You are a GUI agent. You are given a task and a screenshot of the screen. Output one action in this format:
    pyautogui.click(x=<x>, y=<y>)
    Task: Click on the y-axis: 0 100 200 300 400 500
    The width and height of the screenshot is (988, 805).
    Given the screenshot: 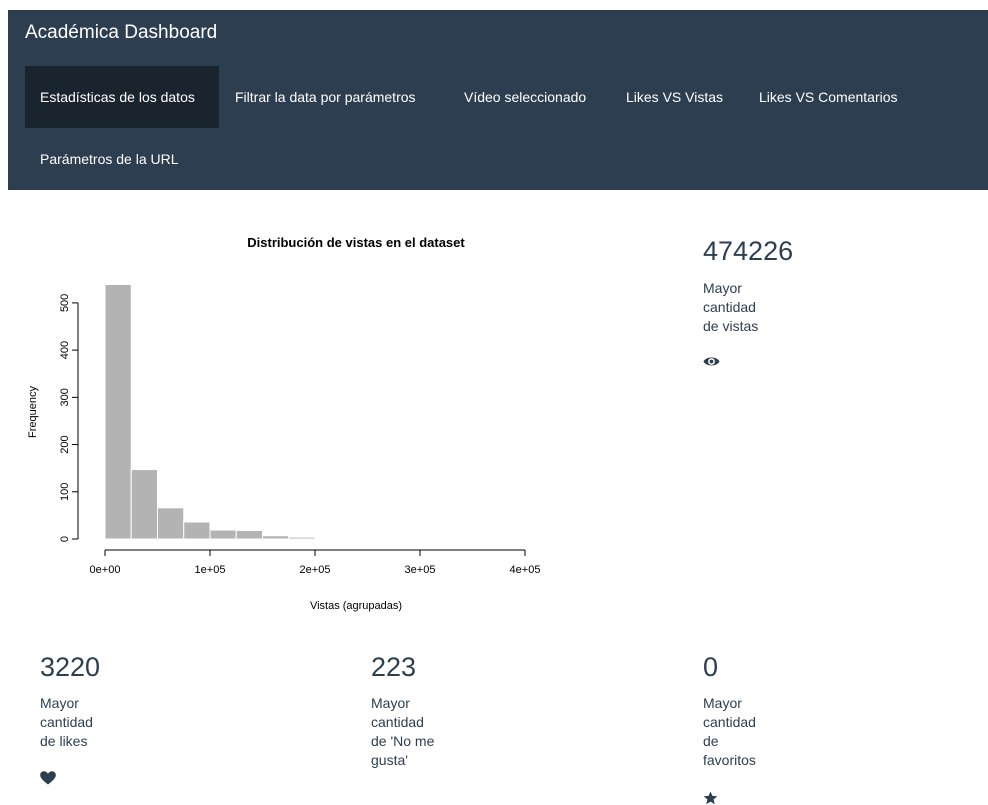 What is the action you would take?
    pyautogui.click(x=69, y=418)
    